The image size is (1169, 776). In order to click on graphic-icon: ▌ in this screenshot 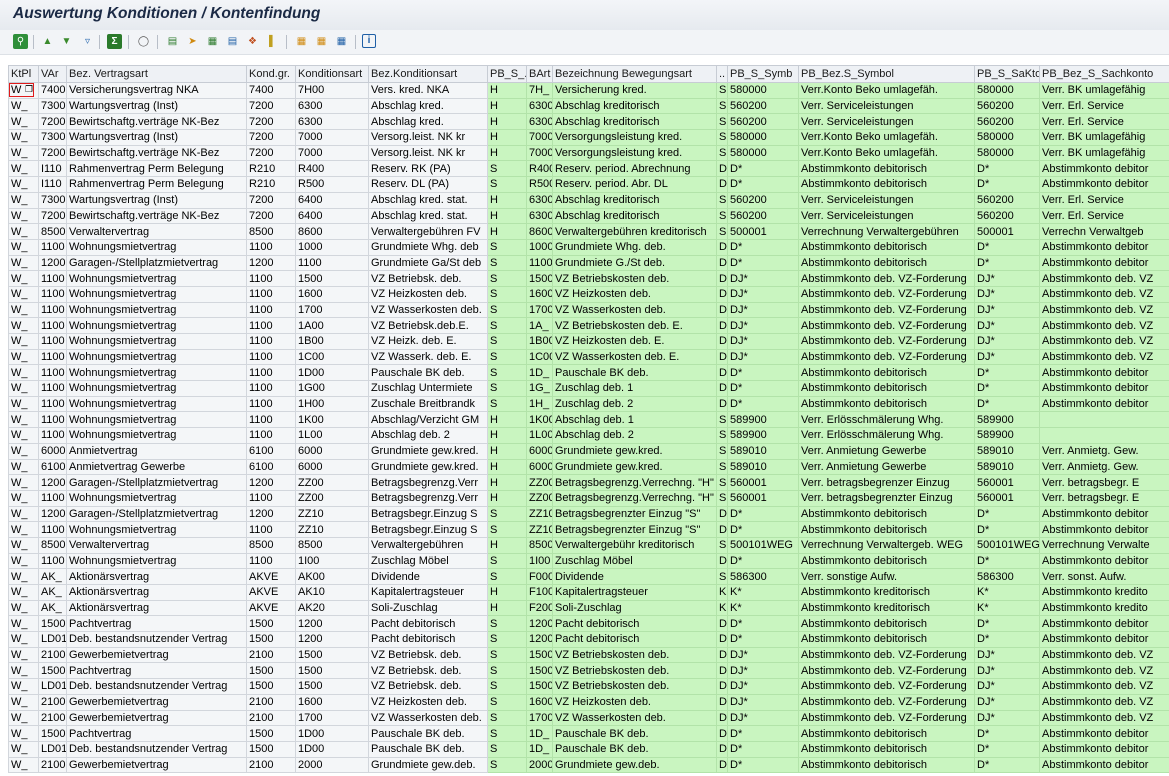, I will do `click(272, 41)`.